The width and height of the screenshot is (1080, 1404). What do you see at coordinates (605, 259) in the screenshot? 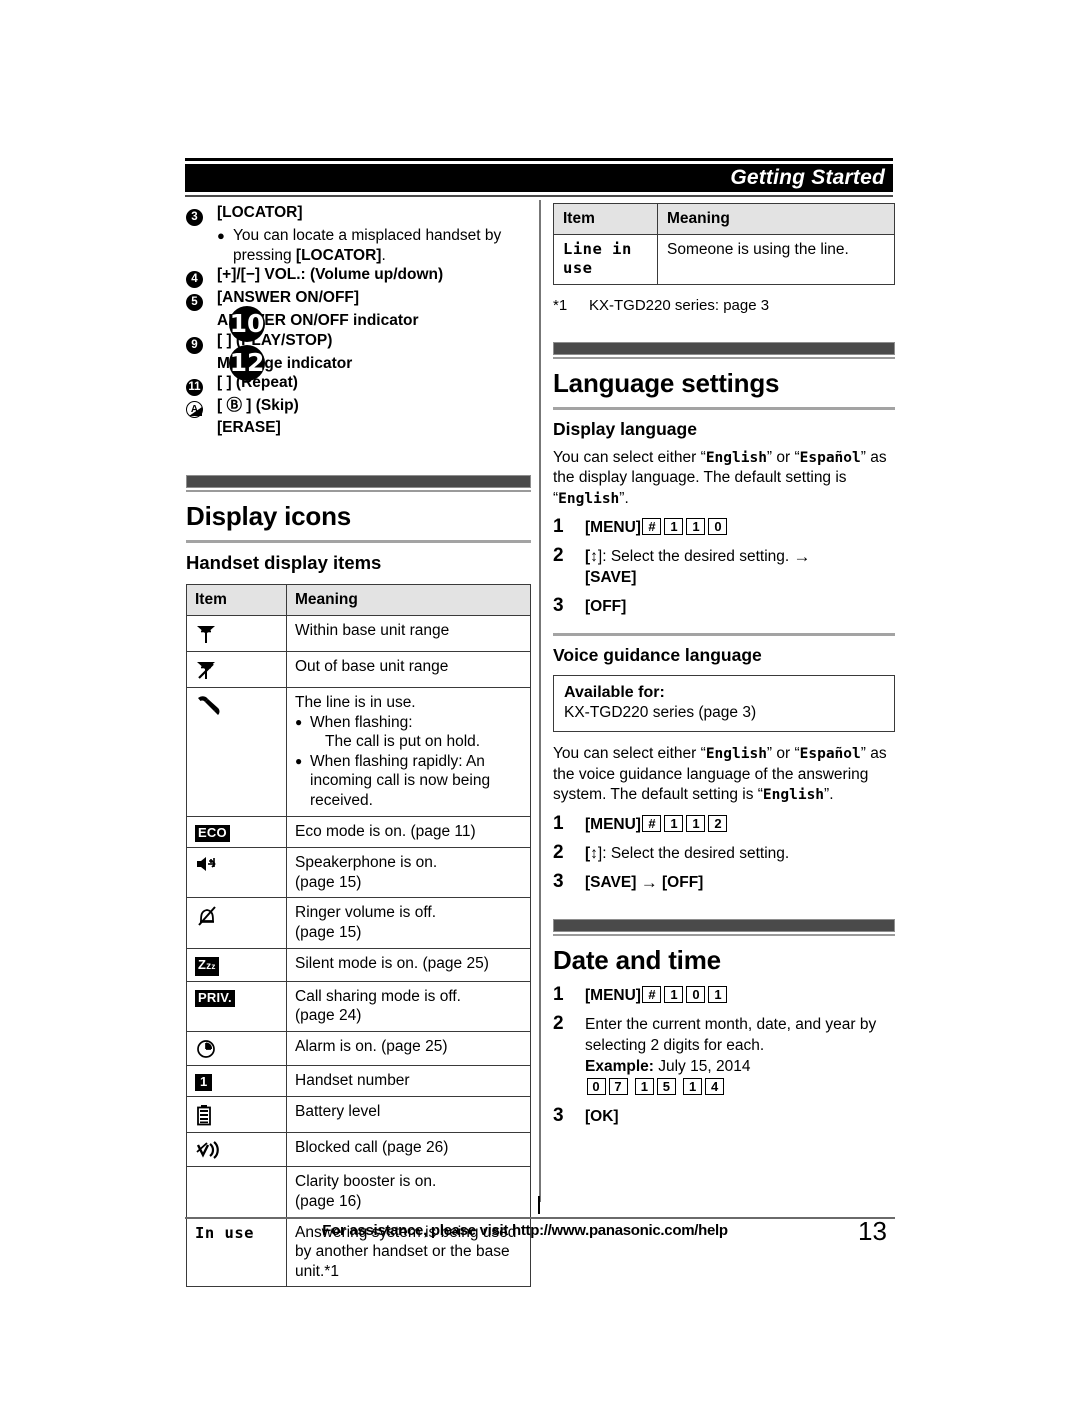
I see `cell-item-line-in-use: Line in use` at bounding box center [605, 259].